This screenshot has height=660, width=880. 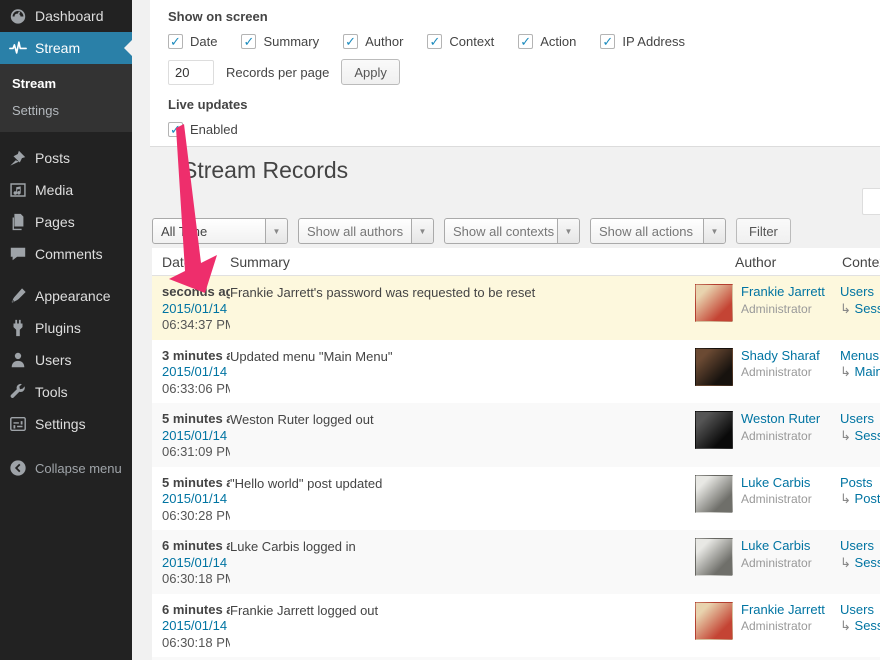 I want to click on sidebar-item-label: Dashboard, so click(x=69, y=16).